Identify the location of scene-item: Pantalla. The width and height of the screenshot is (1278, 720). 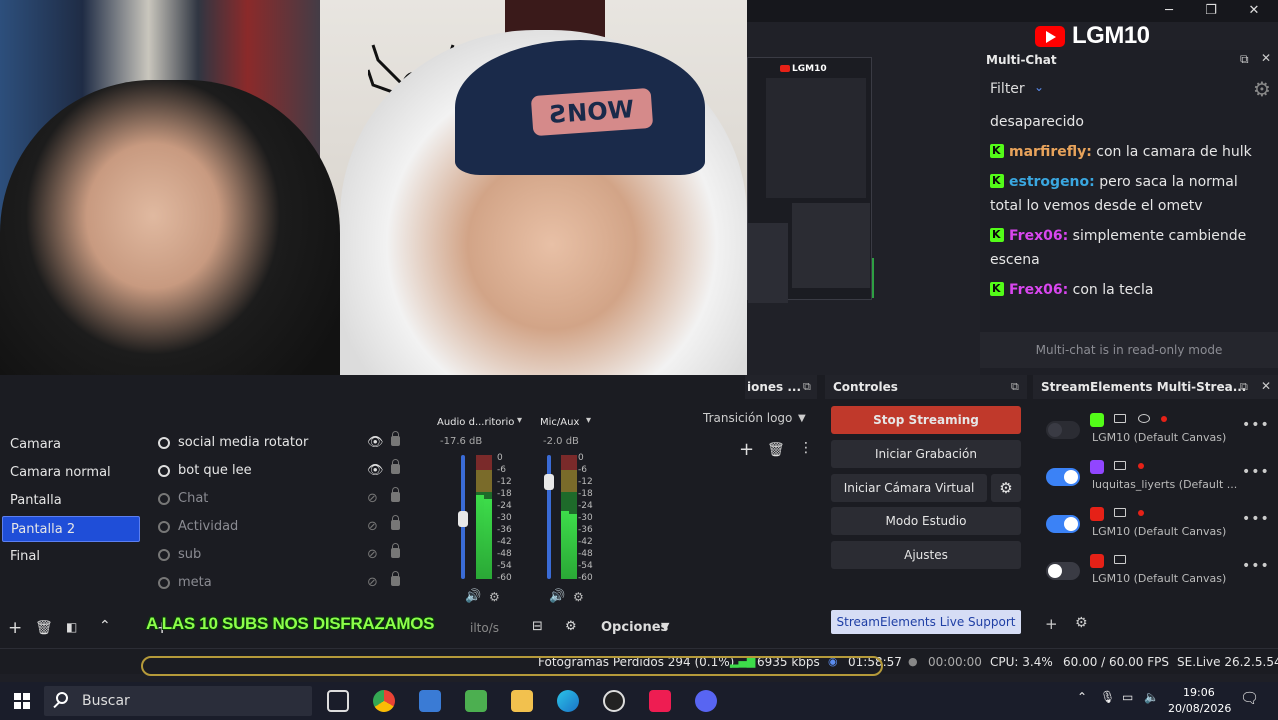
(71, 501).